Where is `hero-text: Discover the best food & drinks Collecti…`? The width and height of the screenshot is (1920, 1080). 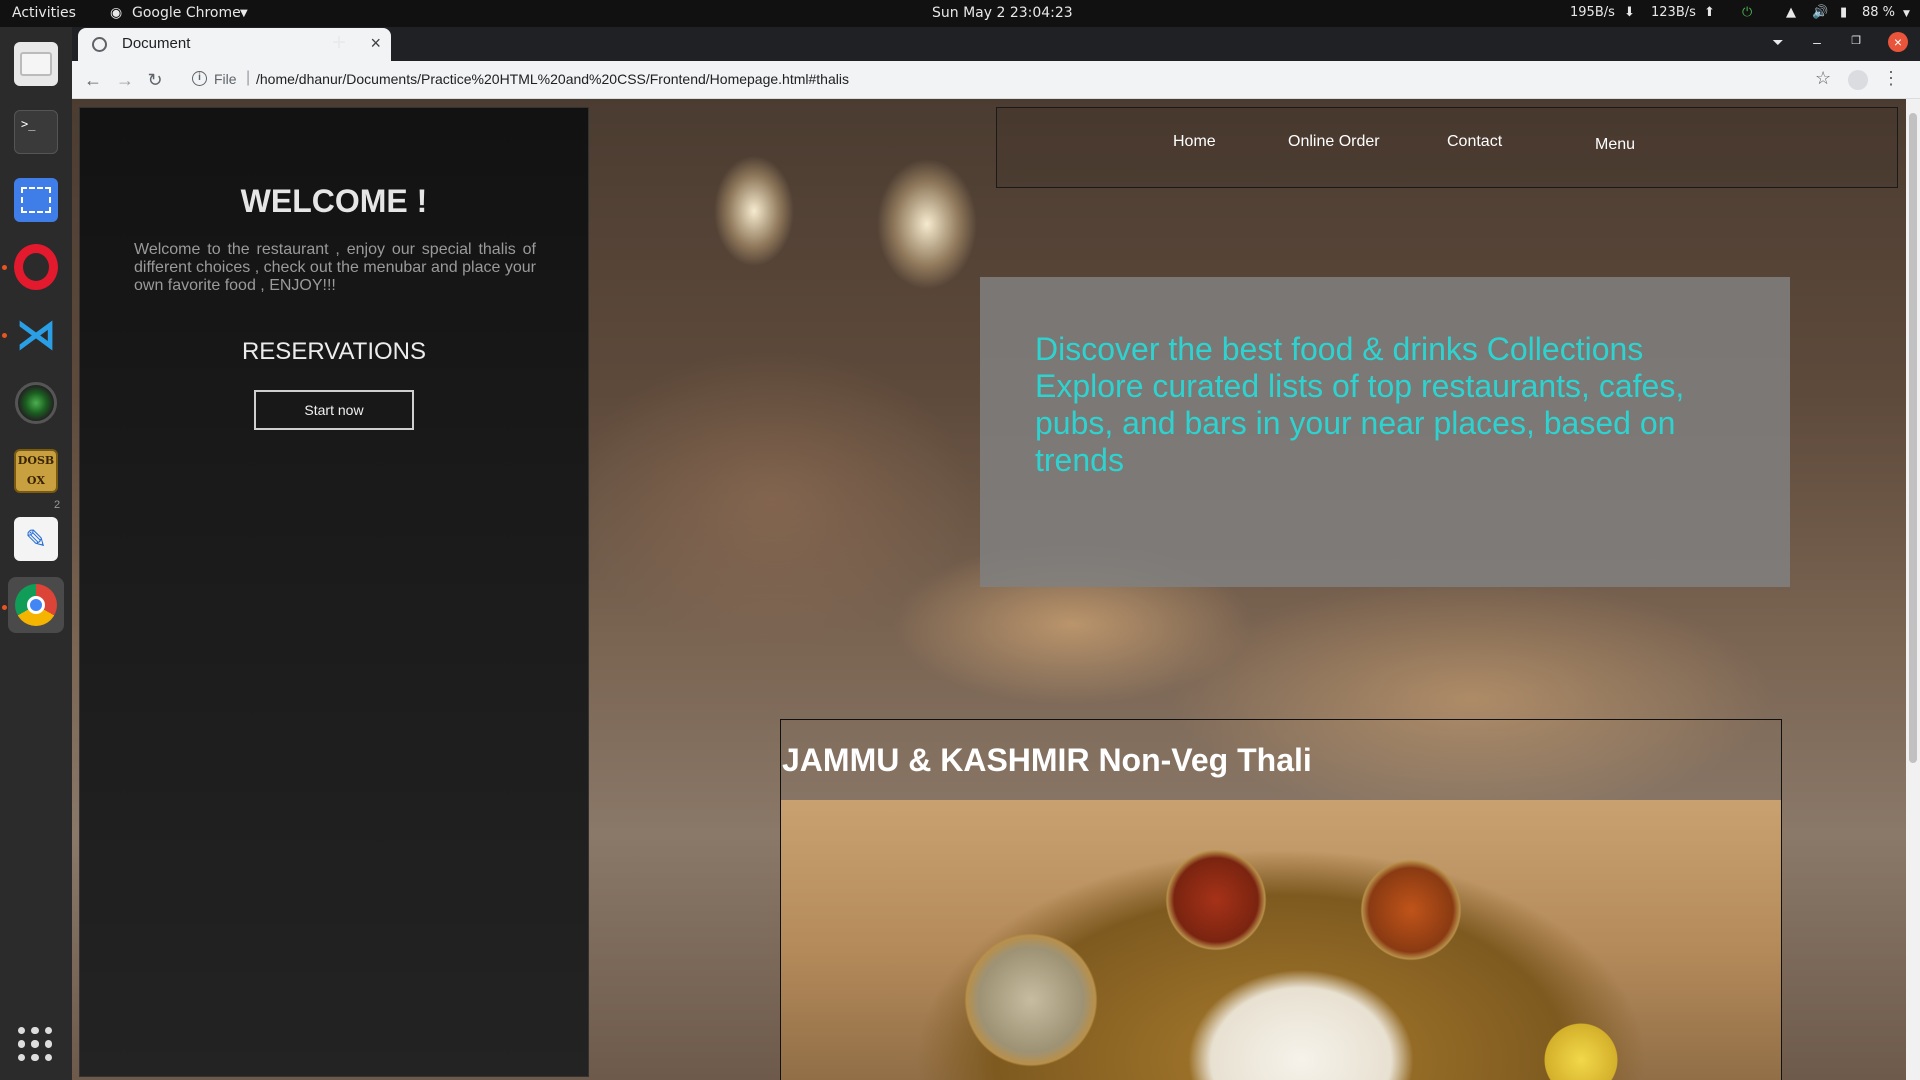
hero-text: Discover the best food & drinks Collecti… is located at coordinates (1360, 404).